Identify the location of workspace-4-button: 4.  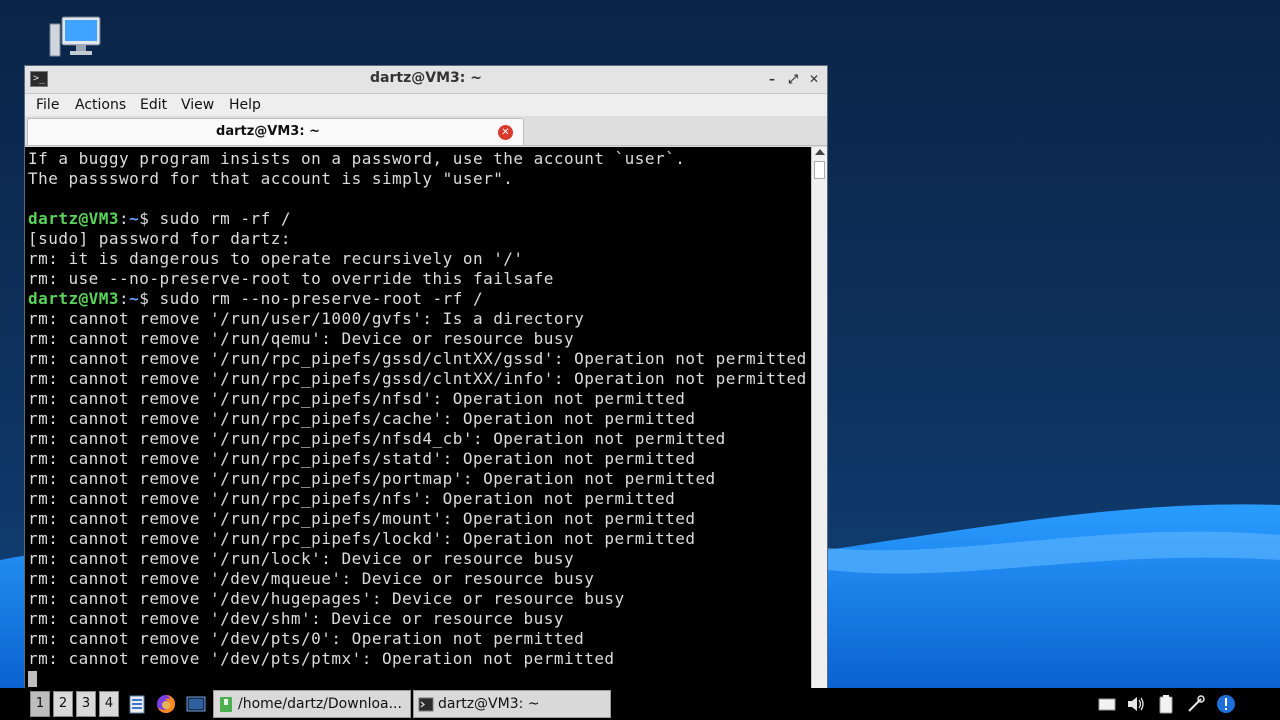
(109, 704).